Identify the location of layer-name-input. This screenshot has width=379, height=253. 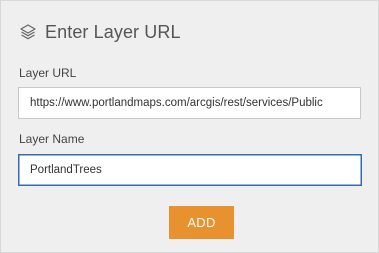
(190, 170).